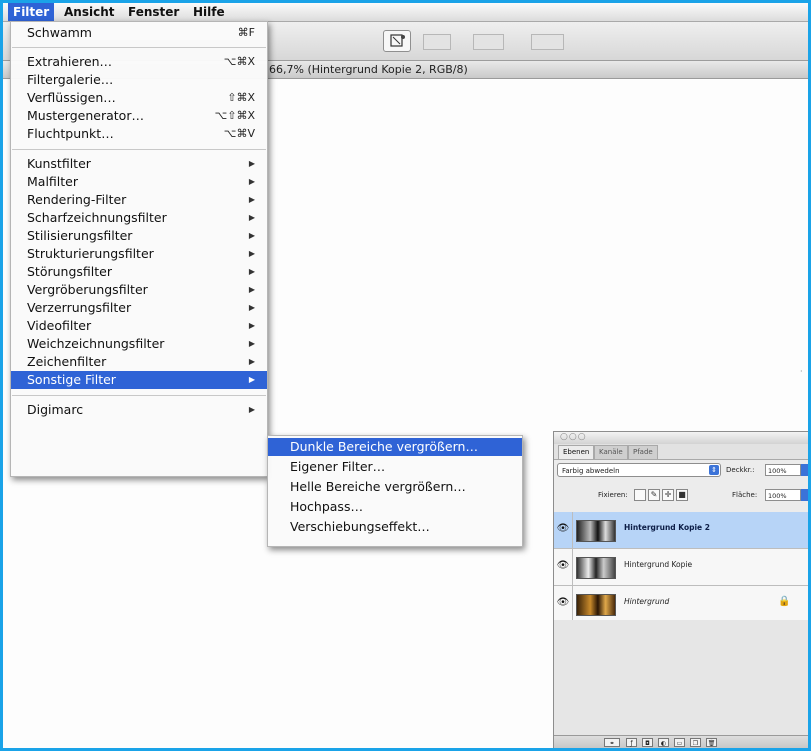 The width and height of the screenshot is (811, 751). Describe the element at coordinates (77, 199) in the screenshot. I see `menu-item-label: Rendering-Filter` at that location.